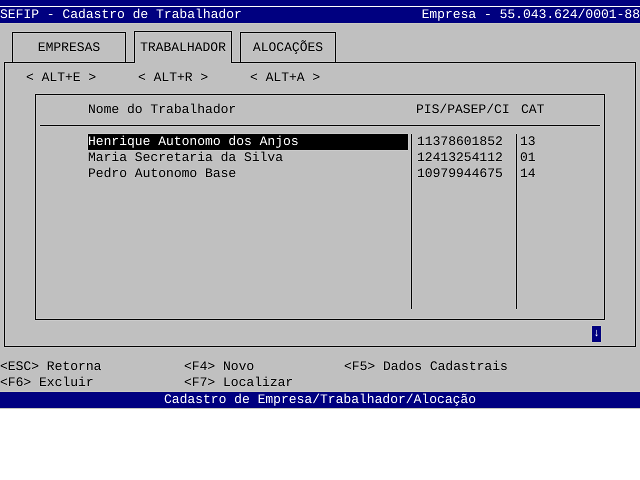 This screenshot has width=640, height=480. What do you see at coordinates (69, 47) in the screenshot?
I see `tab: EMPRESAS` at bounding box center [69, 47].